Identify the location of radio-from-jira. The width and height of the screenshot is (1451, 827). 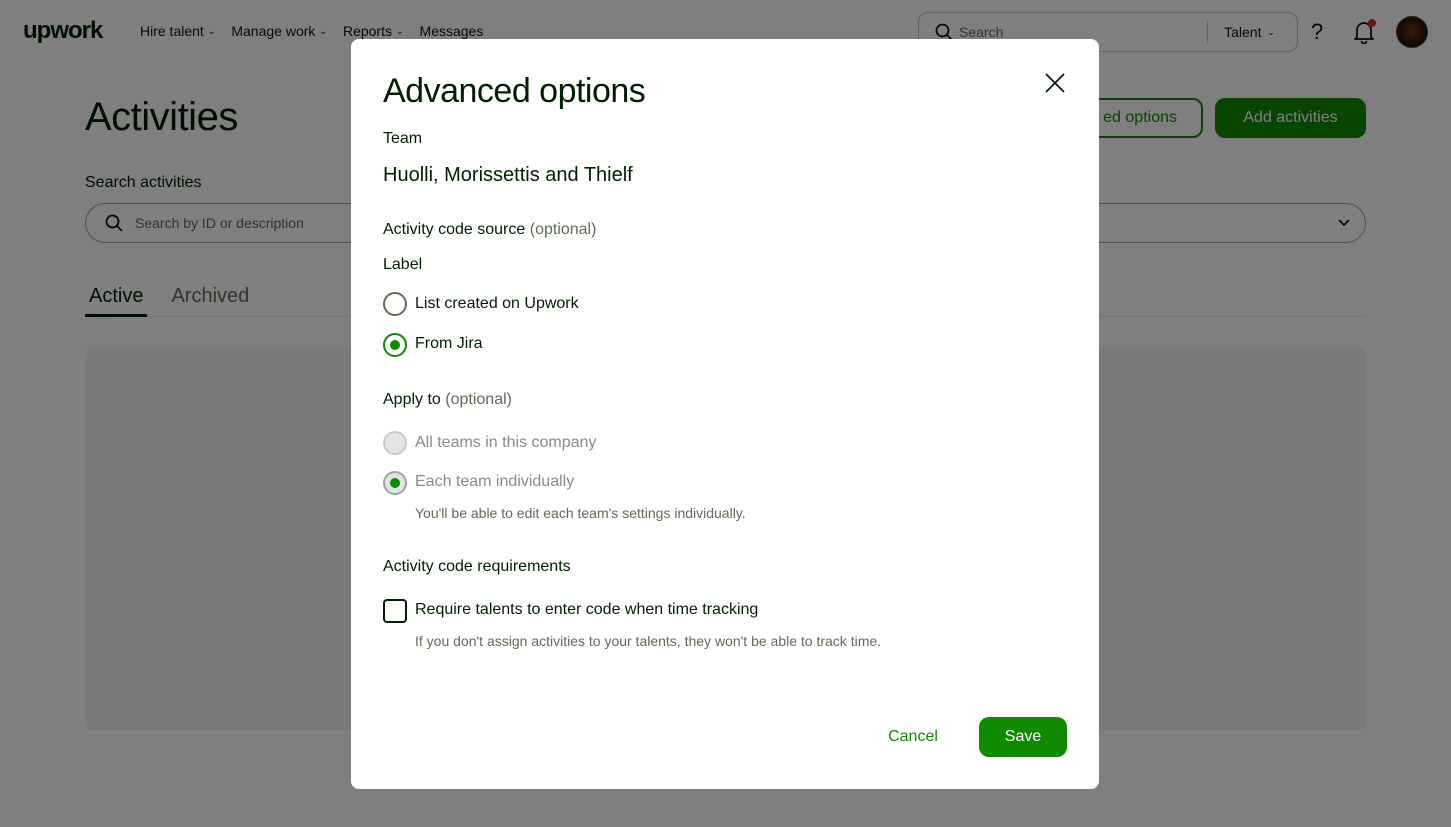
(395, 345).